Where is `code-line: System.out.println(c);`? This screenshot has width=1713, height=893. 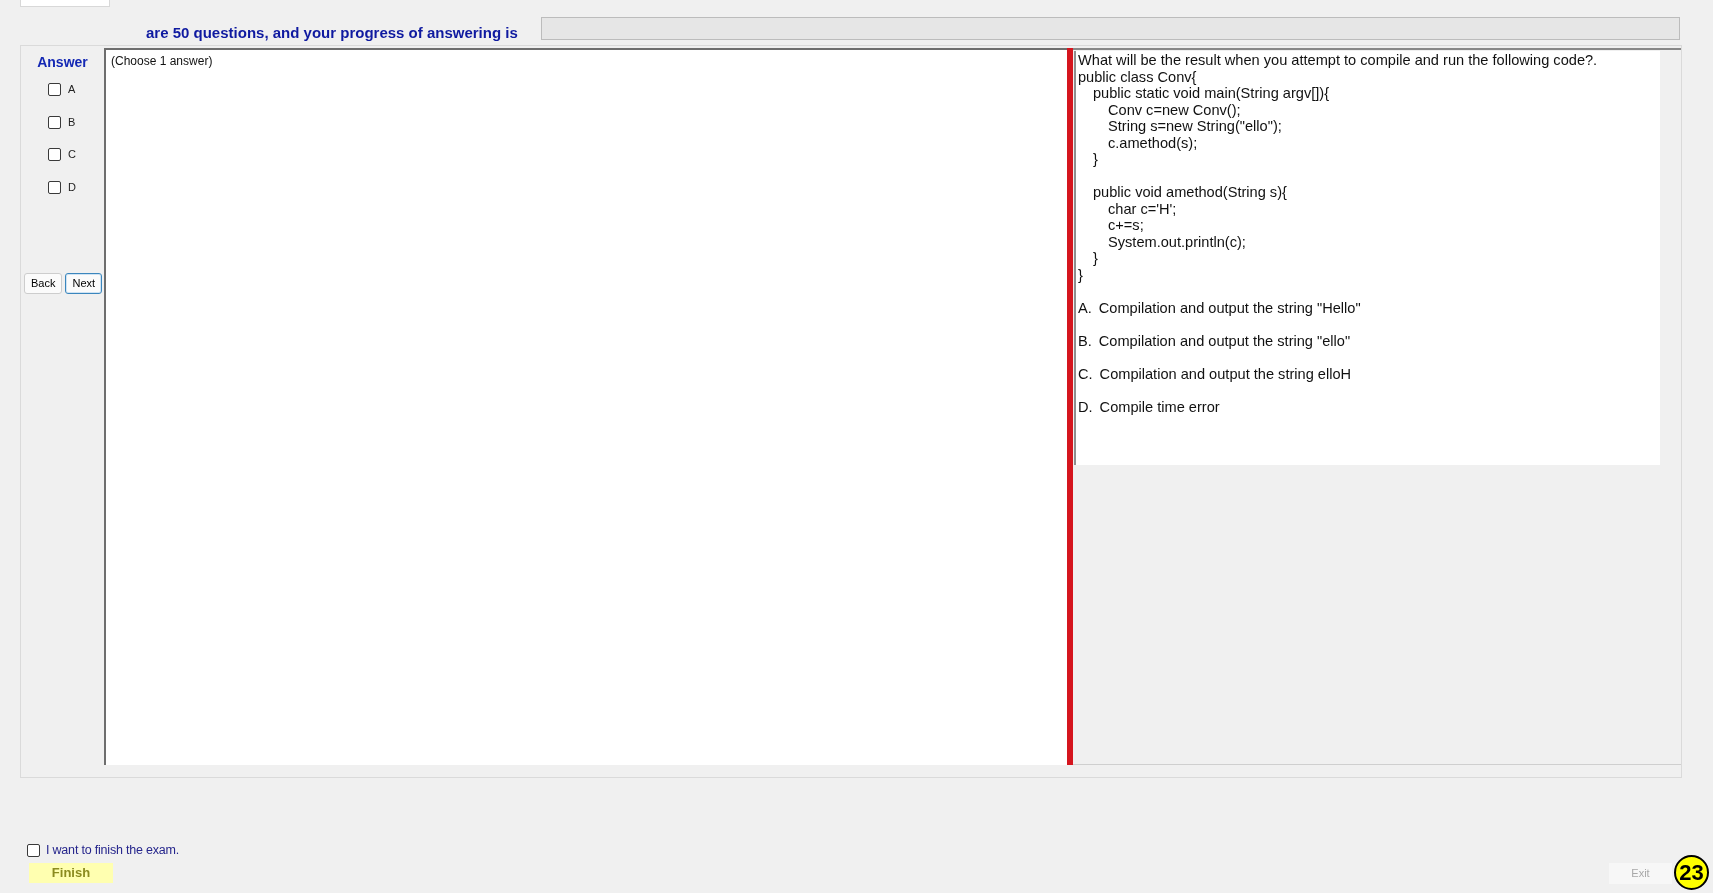
code-line: System.out.println(c); is located at coordinates (1177, 241).